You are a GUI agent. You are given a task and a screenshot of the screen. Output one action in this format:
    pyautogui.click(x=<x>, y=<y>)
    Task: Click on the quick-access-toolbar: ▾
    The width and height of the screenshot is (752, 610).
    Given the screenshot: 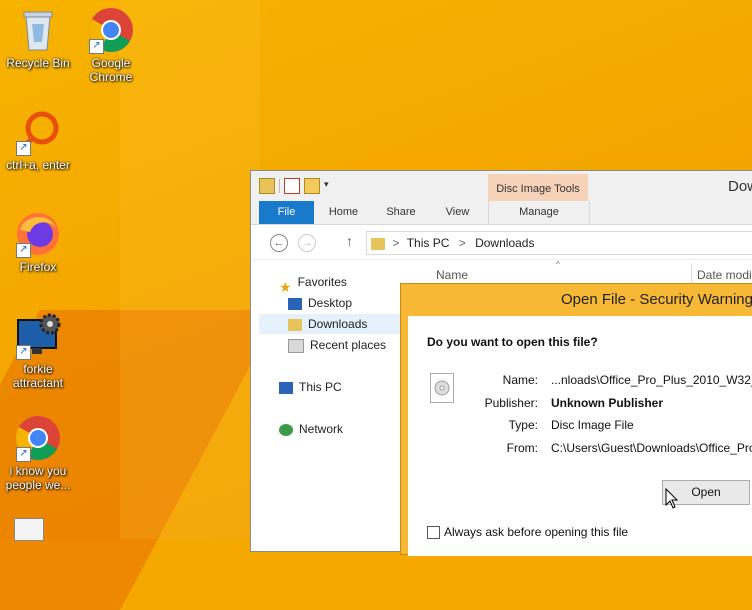 What is the action you would take?
    pyautogui.click(x=295, y=186)
    